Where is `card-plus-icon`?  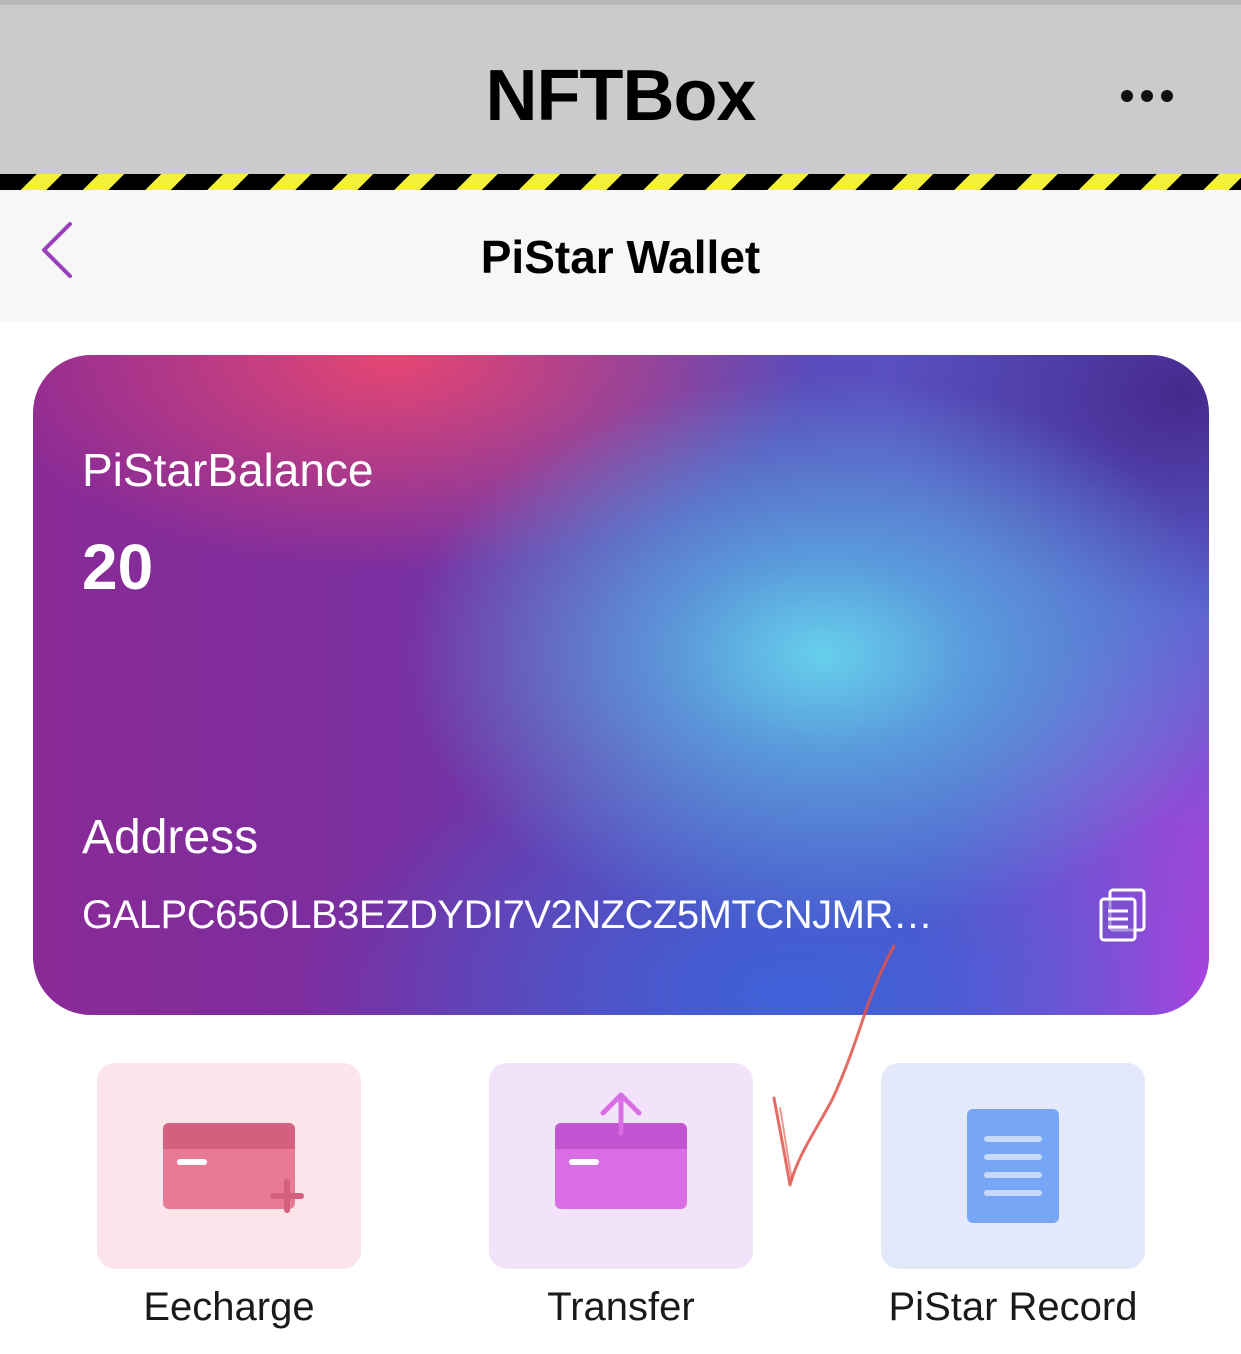 card-plus-icon is located at coordinates (233, 1168).